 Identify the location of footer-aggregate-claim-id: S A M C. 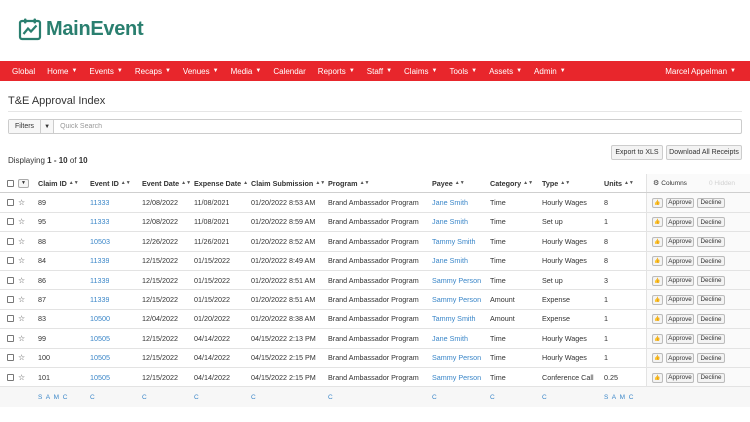
(53, 397).